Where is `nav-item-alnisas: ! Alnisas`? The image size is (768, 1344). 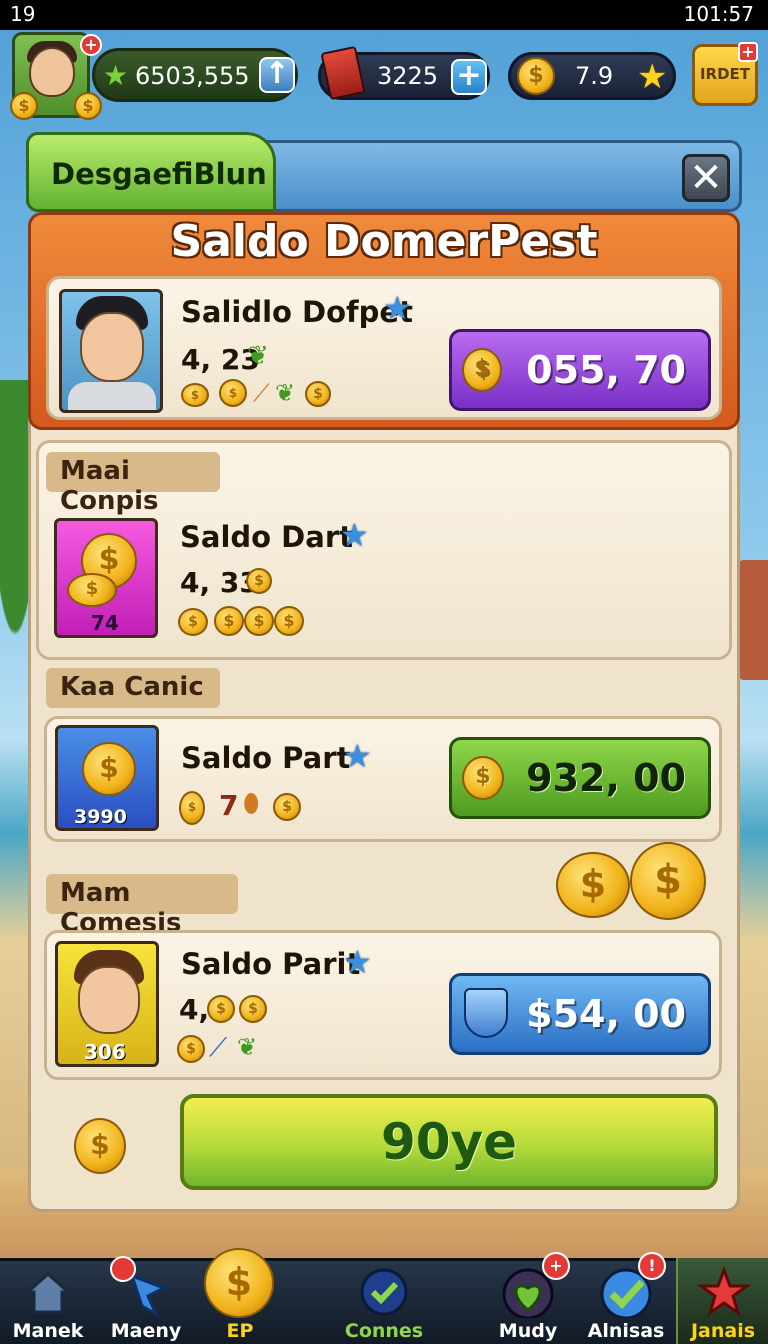
nav-item-alnisas: ! Alnisas is located at coordinates (626, 1298).